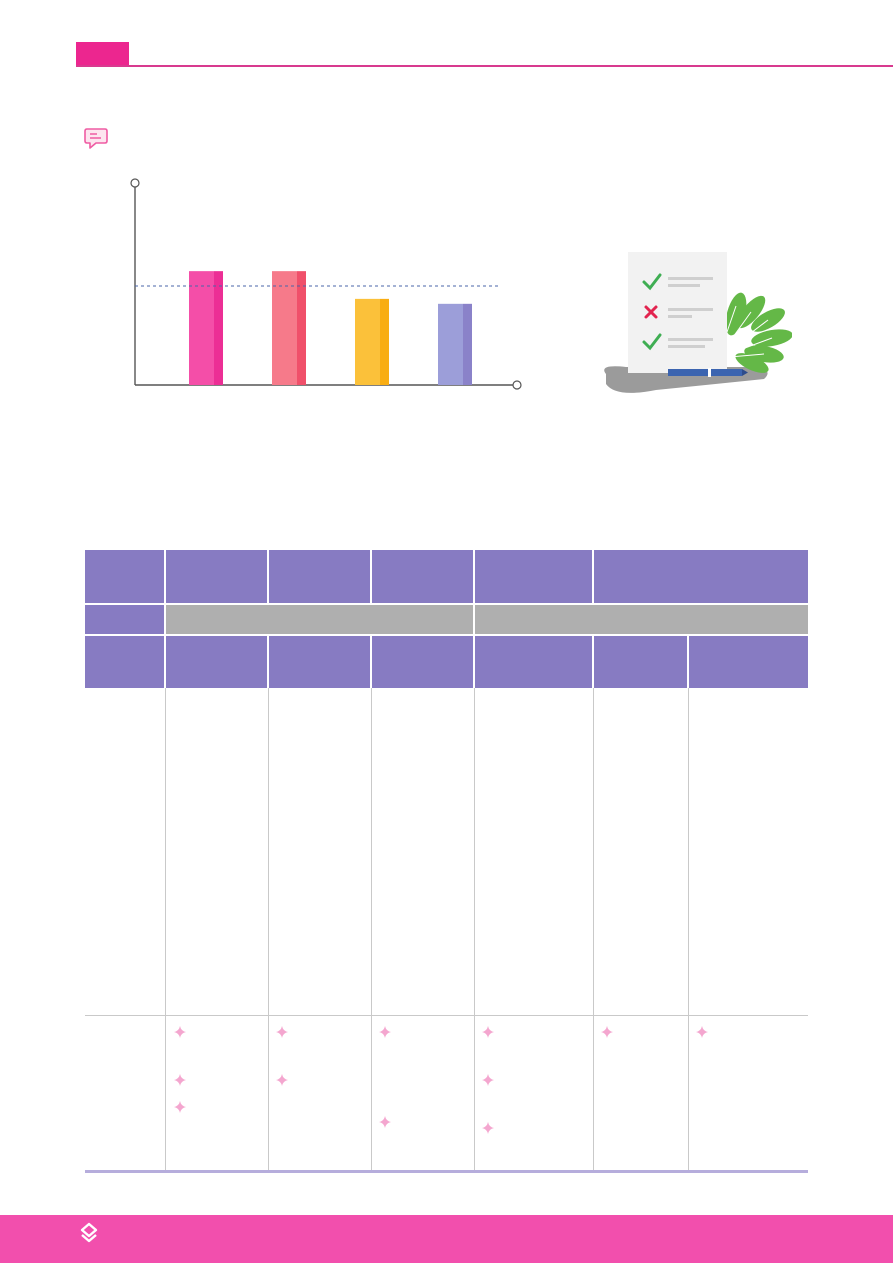 The width and height of the screenshot is (893, 1263). I want to click on bar-chart, so click(326, 284).